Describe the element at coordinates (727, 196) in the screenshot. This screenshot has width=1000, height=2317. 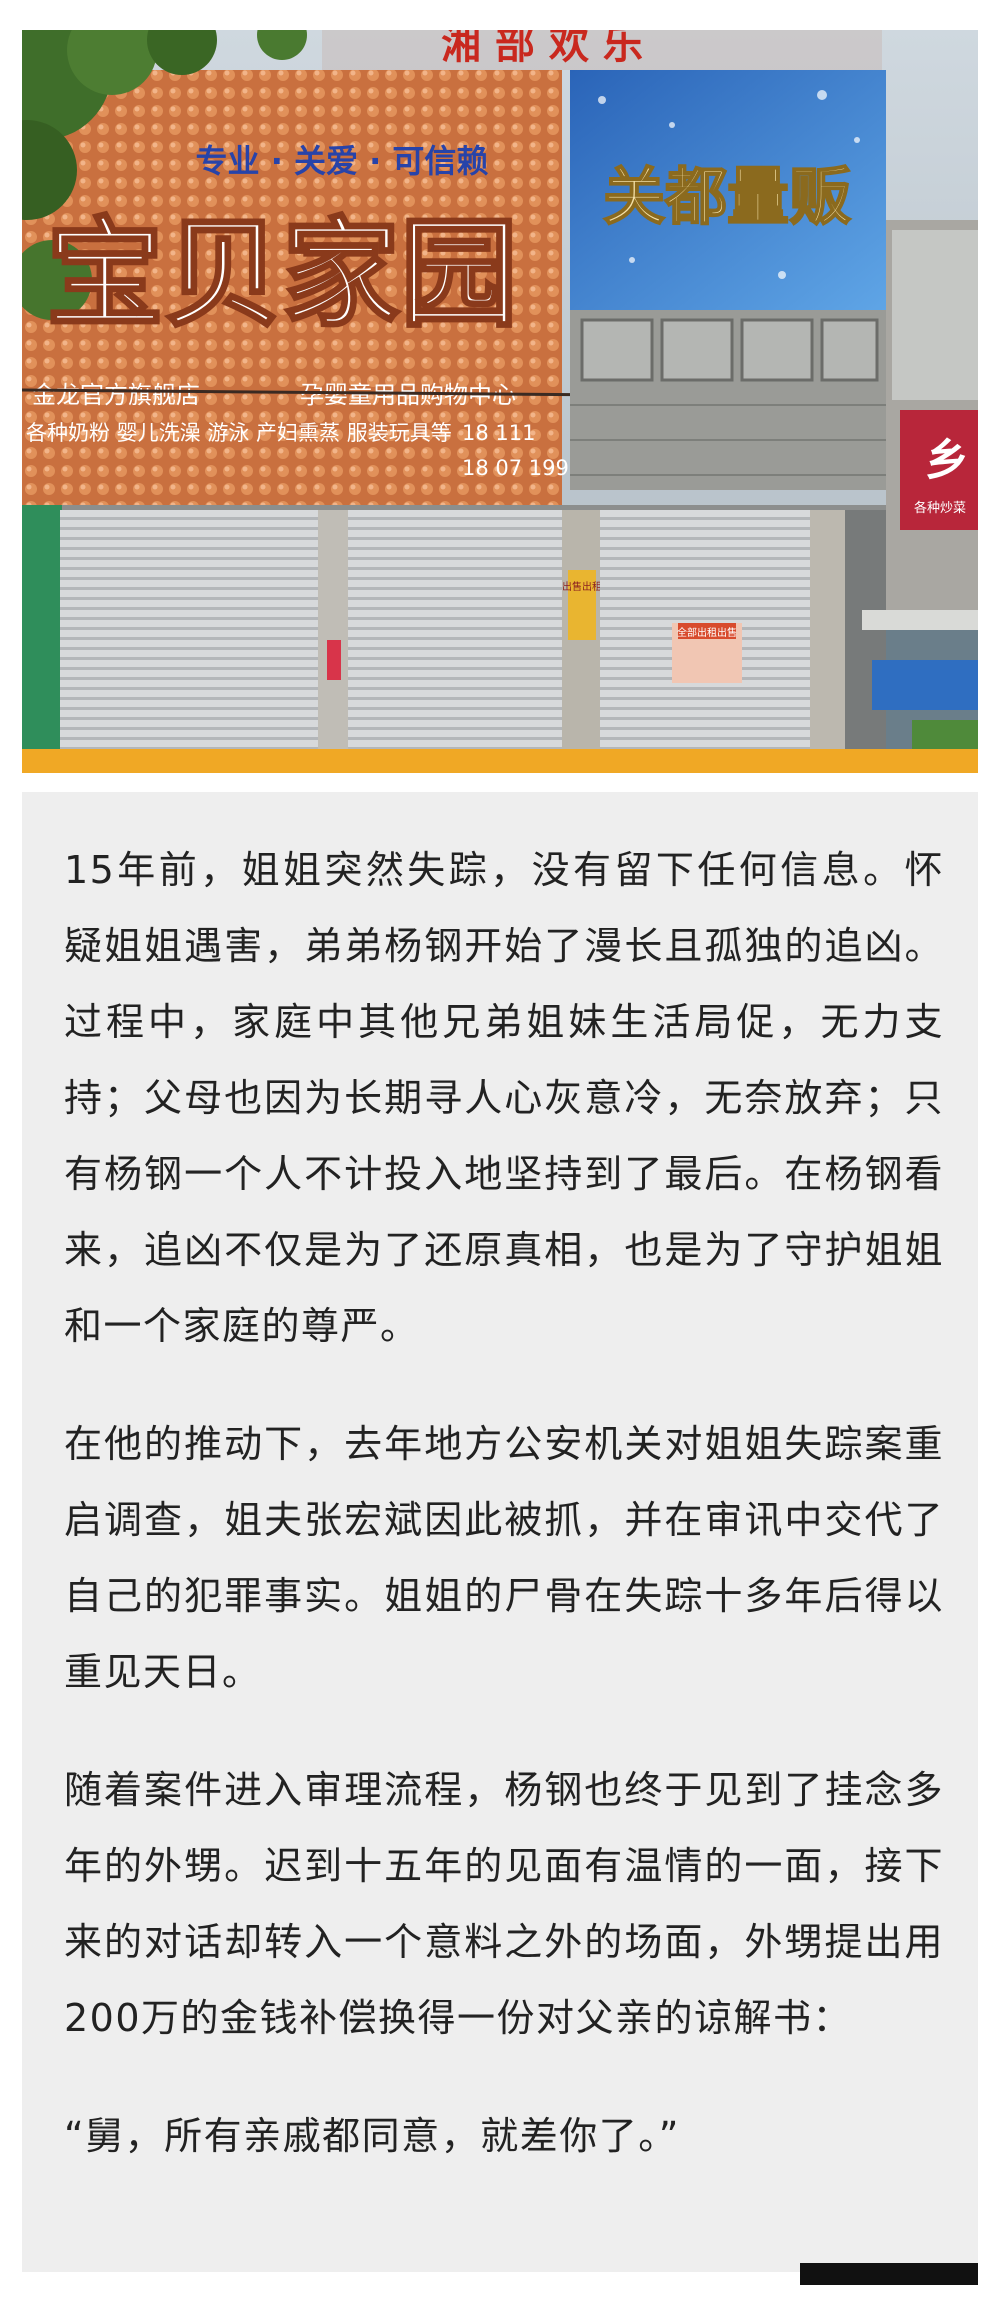
I see `wholesale-sign: 关都量贩` at that location.